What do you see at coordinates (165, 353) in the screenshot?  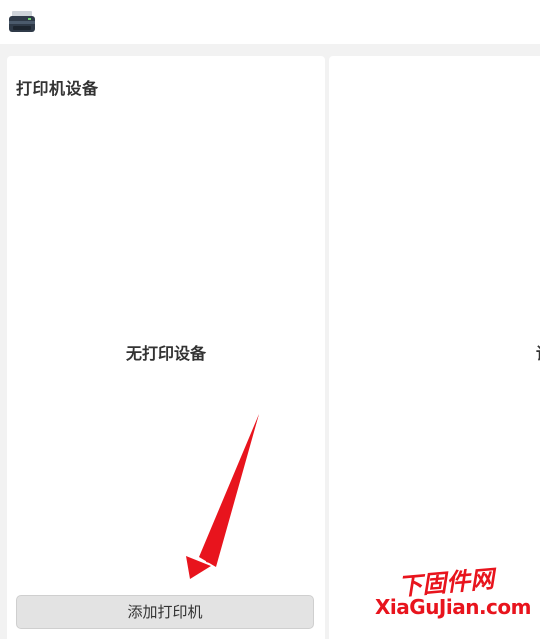 I see `no-devices-message: 无打印设备` at bounding box center [165, 353].